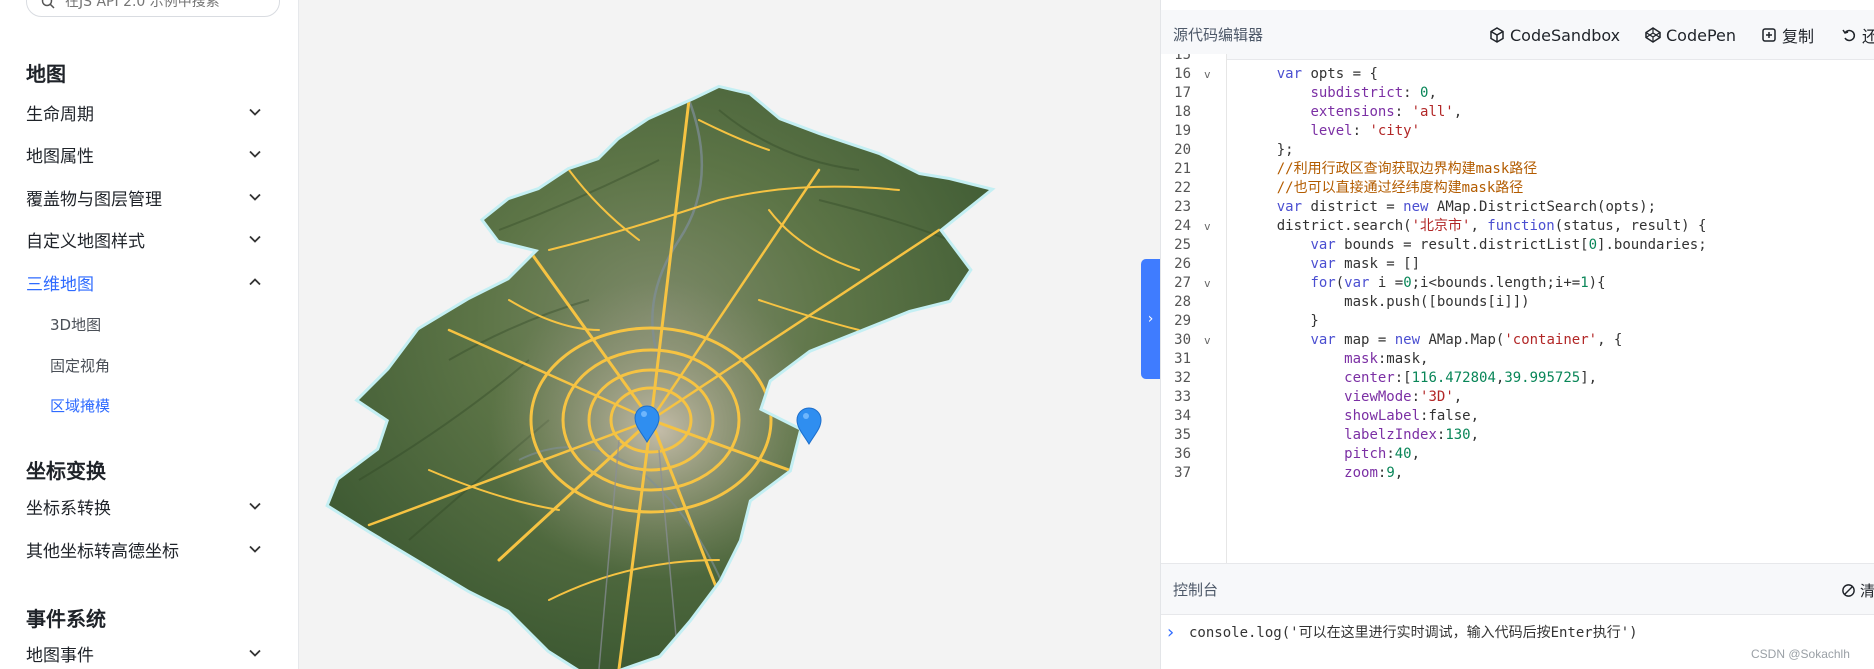  What do you see at coordinates (1517, 188) in the screenshot?
I see `code-line: 22 //也可以直接通过经纬度构建mask路径` at bounding box center [1517, 188].